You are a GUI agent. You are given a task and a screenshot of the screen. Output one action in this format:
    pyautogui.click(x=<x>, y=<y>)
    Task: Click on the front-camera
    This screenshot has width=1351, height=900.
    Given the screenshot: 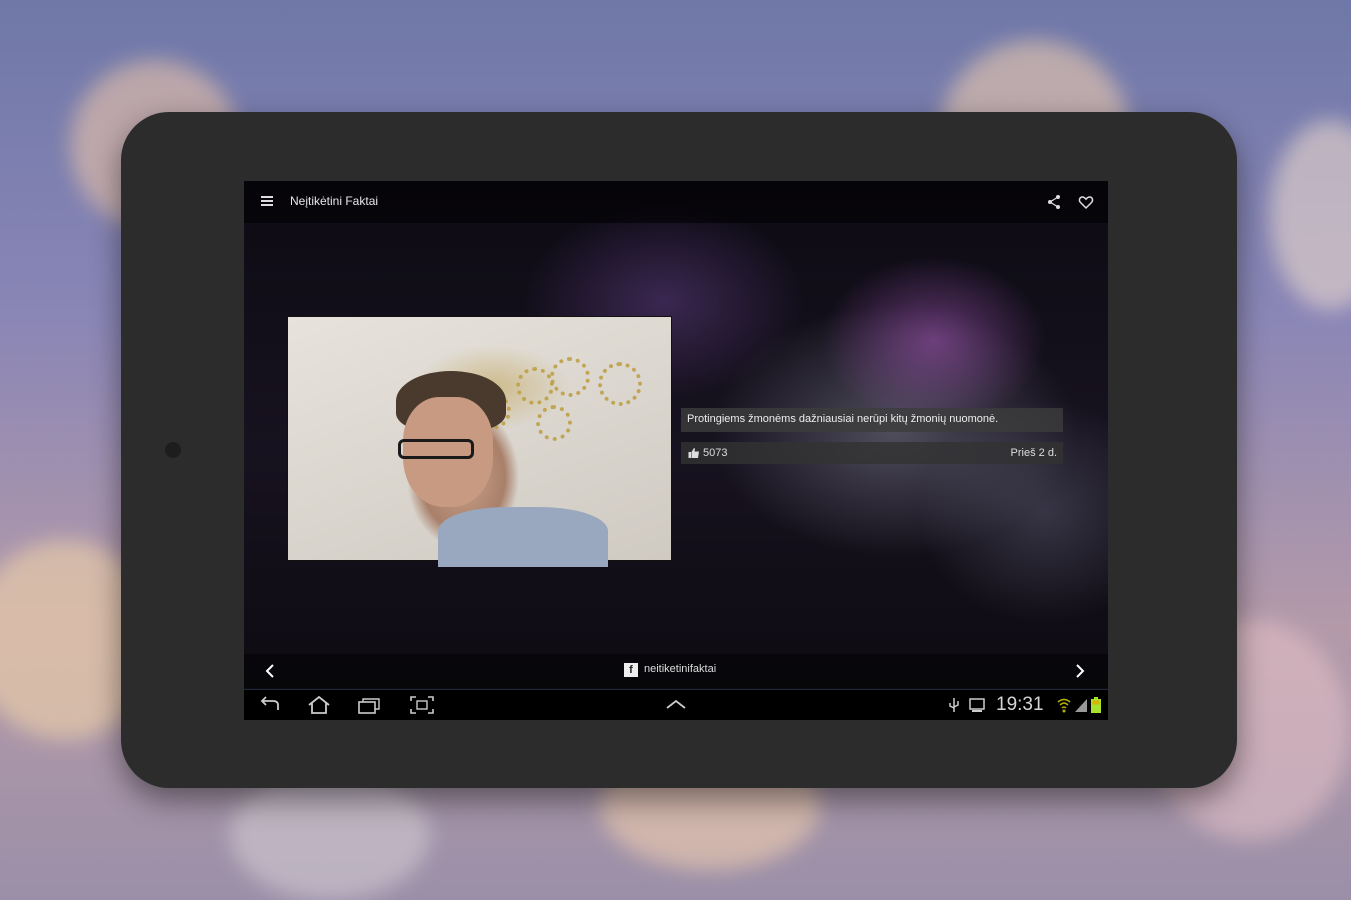 What is the action you would take?
    pyautogui.click(x=173, y=450)
    